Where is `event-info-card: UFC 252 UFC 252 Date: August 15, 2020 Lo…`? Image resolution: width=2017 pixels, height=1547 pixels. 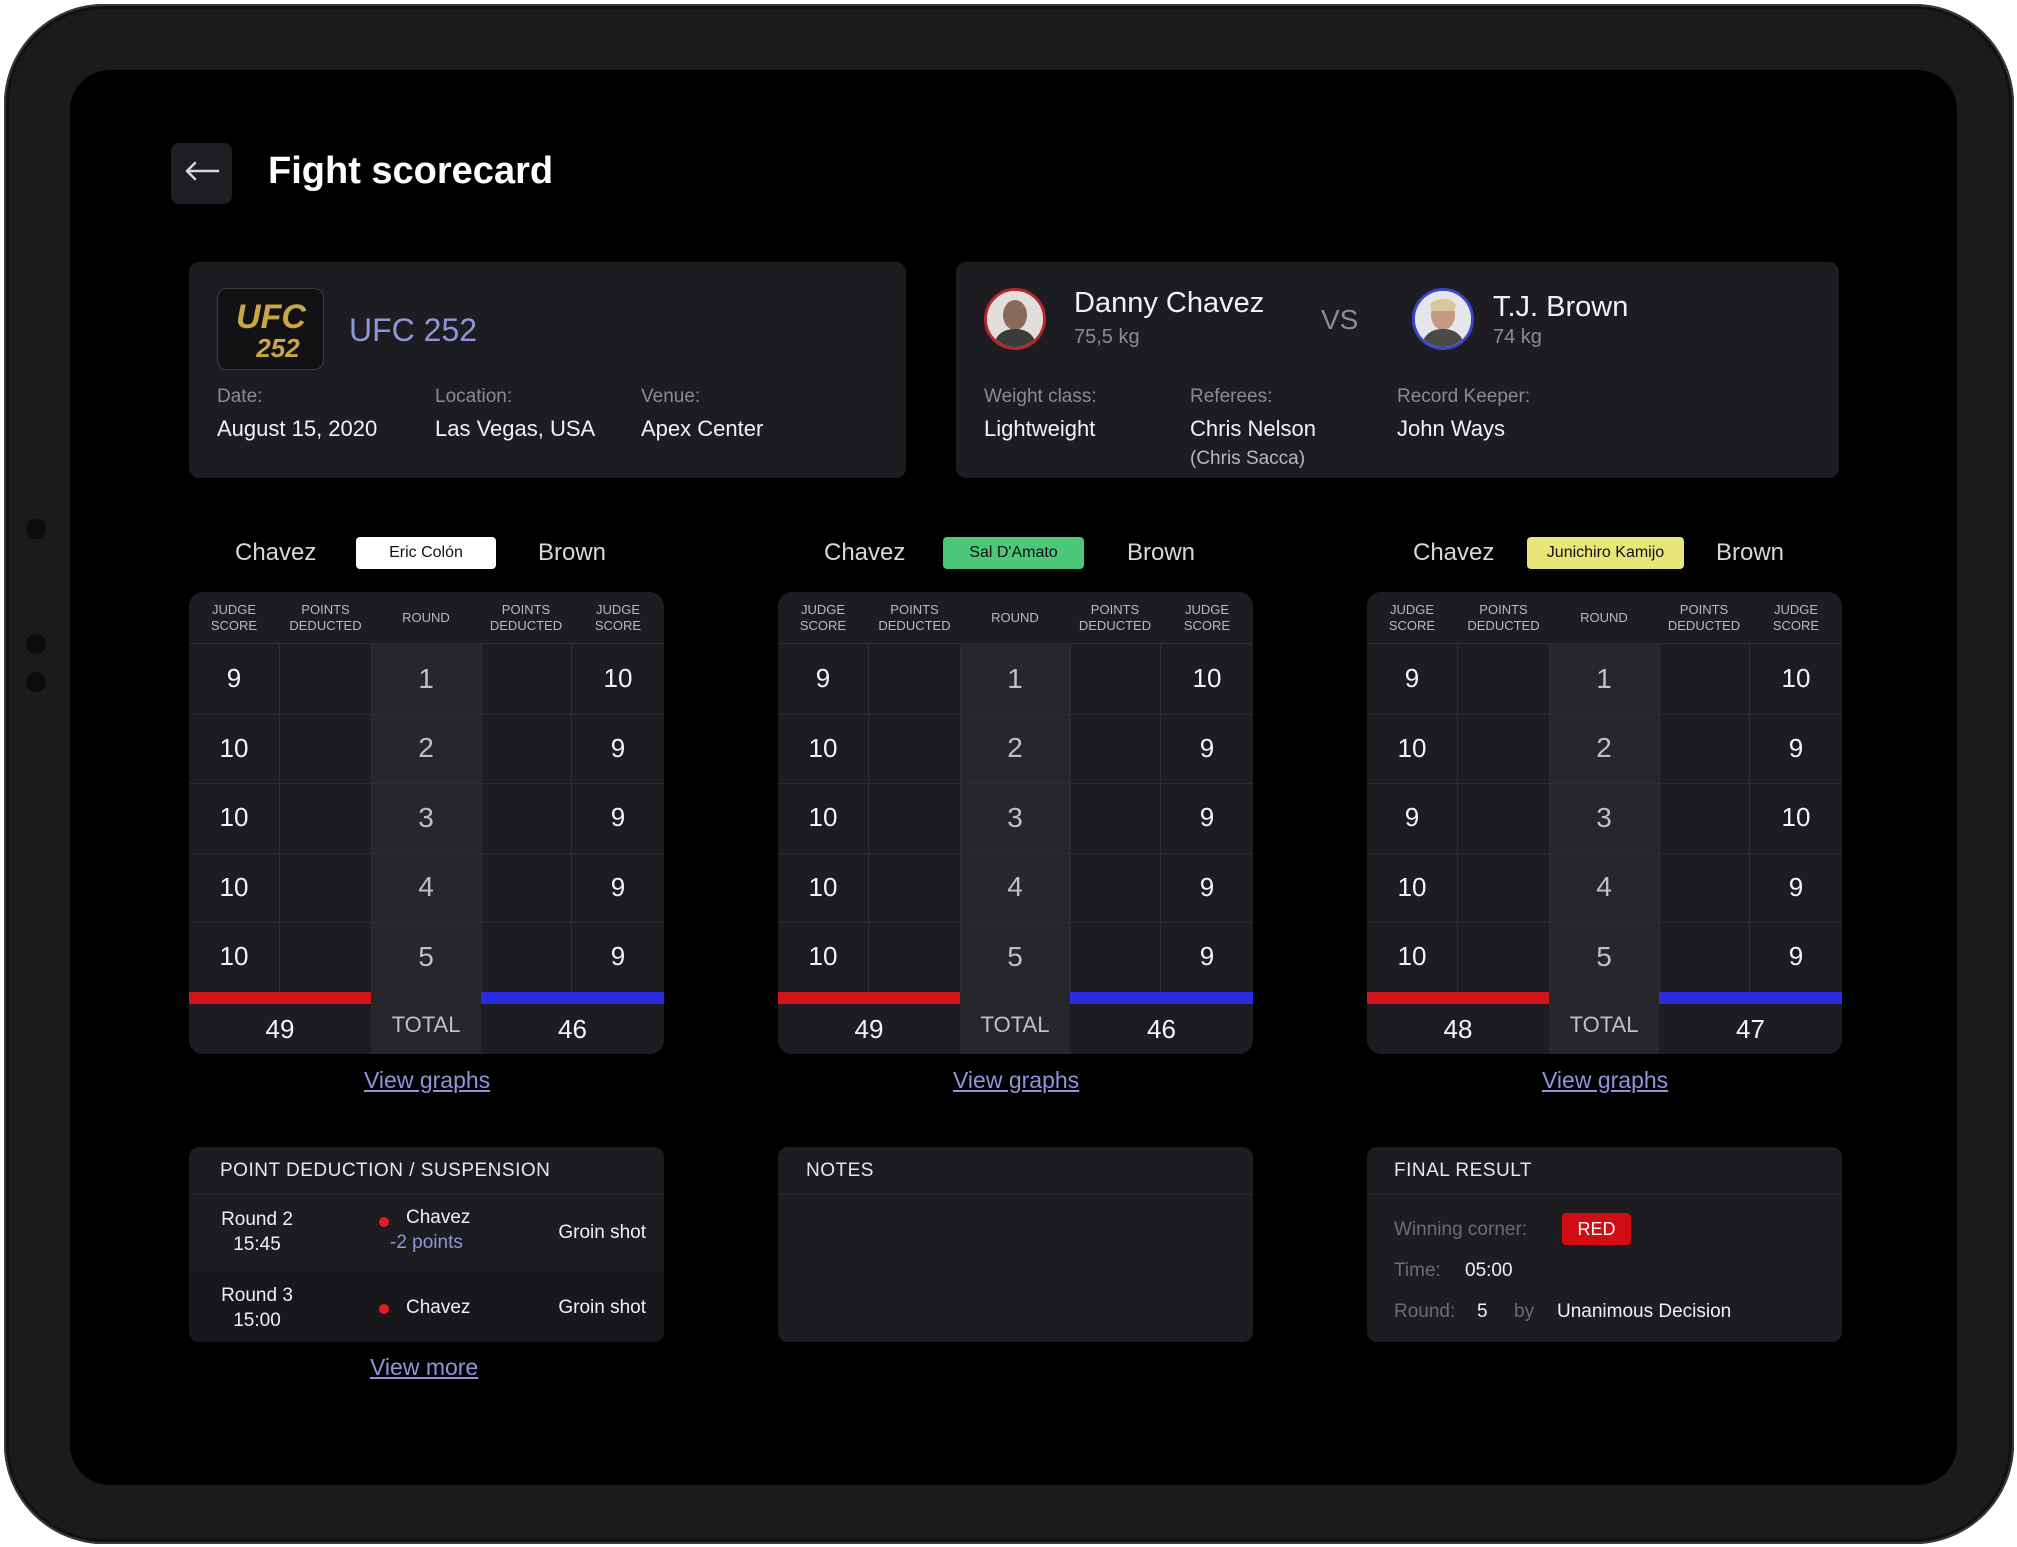
event-info-card: UFC 252 UFC 252 Date: August 15, 2020 Lo… is located at coordinates (547, 370).